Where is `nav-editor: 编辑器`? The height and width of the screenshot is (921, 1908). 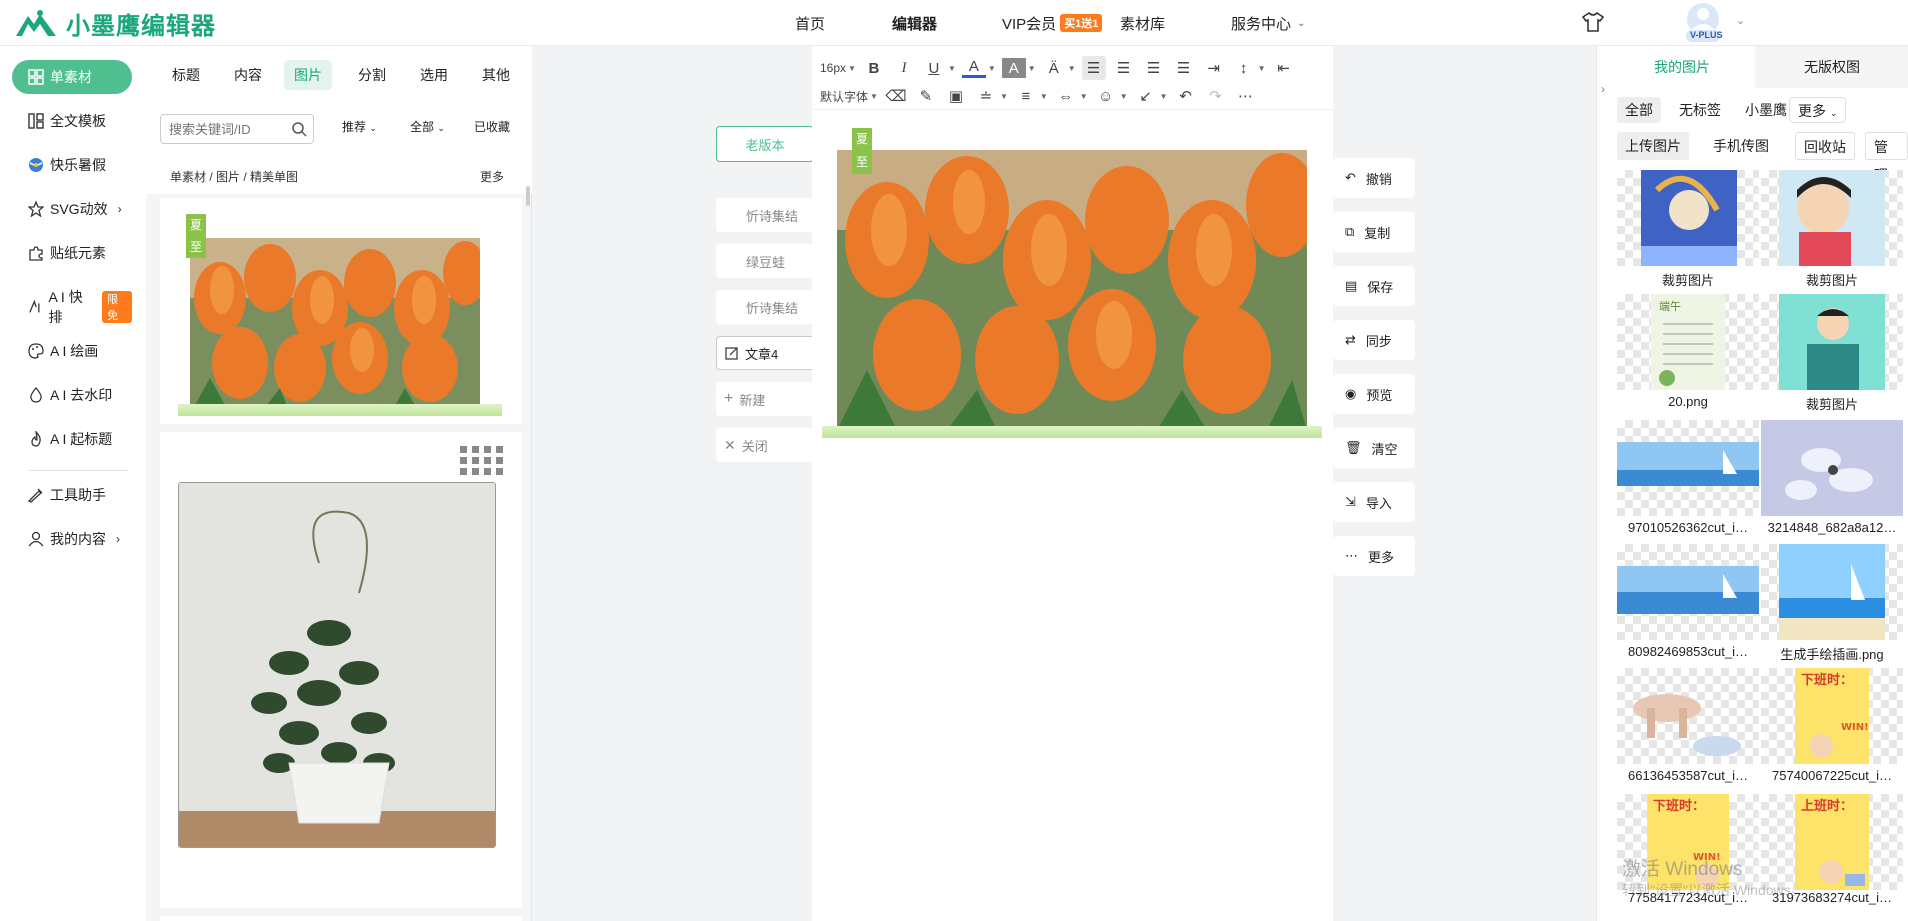
nav-editor: 编辑器 is located at coordinates (914, 23).